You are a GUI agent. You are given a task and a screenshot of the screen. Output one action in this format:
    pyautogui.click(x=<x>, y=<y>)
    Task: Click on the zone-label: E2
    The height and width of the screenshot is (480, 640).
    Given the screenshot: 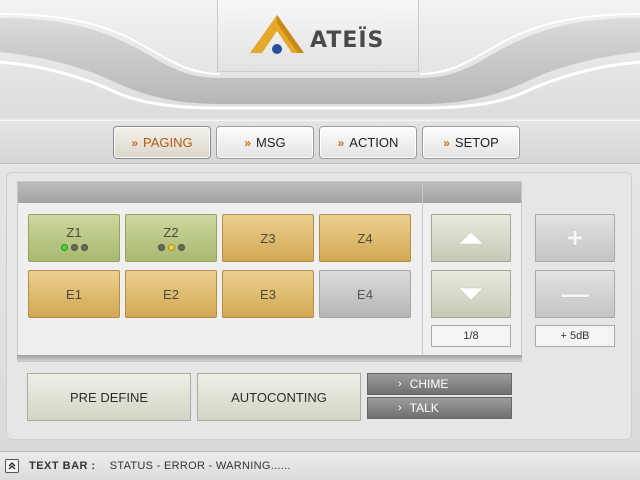 What is the action you would take?
    pyautogui.click(x=171, y=294)
    